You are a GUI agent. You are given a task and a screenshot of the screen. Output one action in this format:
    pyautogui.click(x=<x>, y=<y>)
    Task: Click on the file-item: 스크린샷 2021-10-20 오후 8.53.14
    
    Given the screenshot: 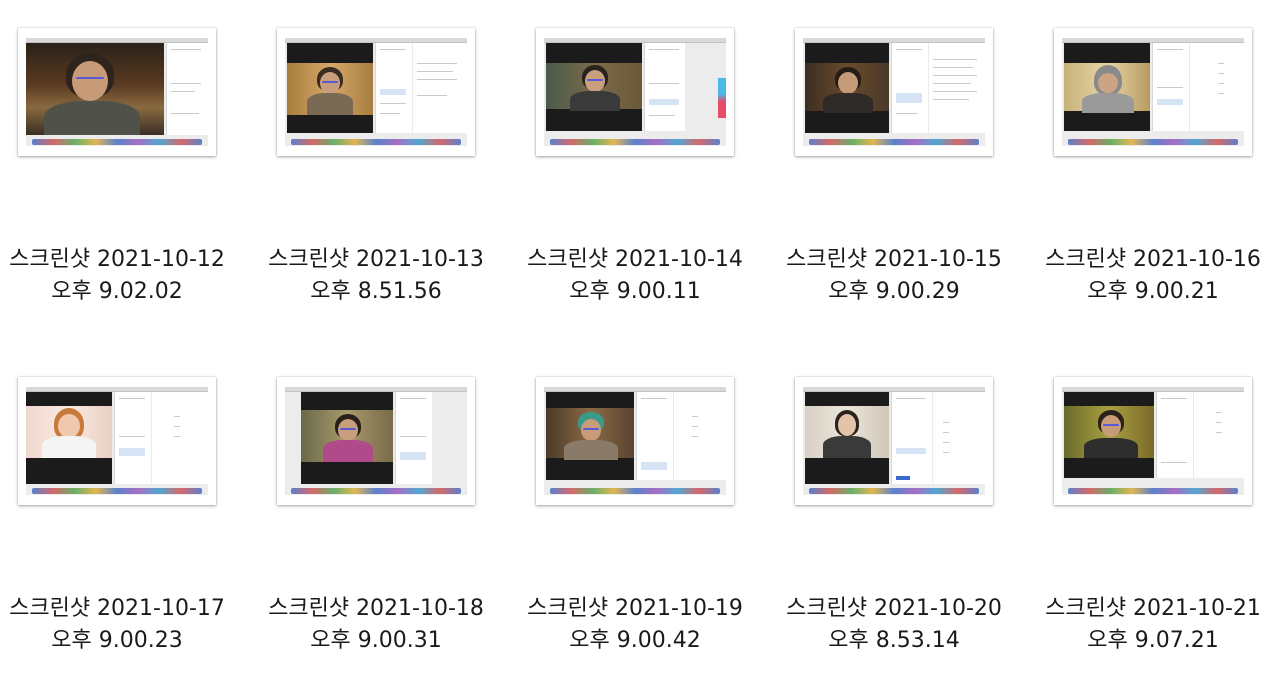 What is the action you would take?
    pyautogui.click(x=894, y=531)
    